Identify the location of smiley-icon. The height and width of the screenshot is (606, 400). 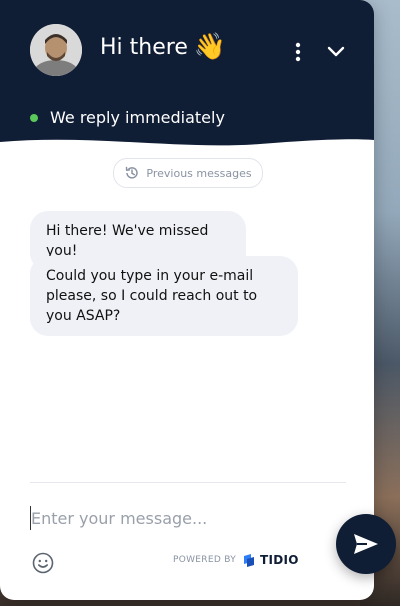
(43, 563).